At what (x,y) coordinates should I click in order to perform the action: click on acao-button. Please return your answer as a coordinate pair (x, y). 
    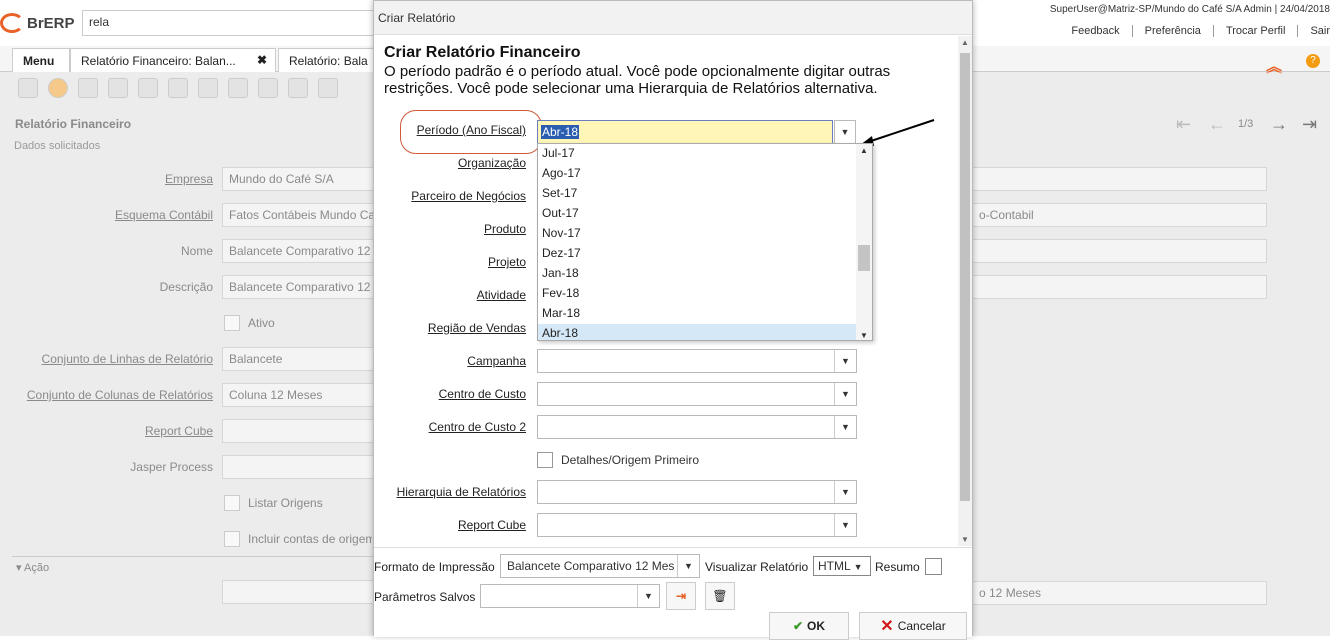
    Looking at the image, I should click on (298, 592).